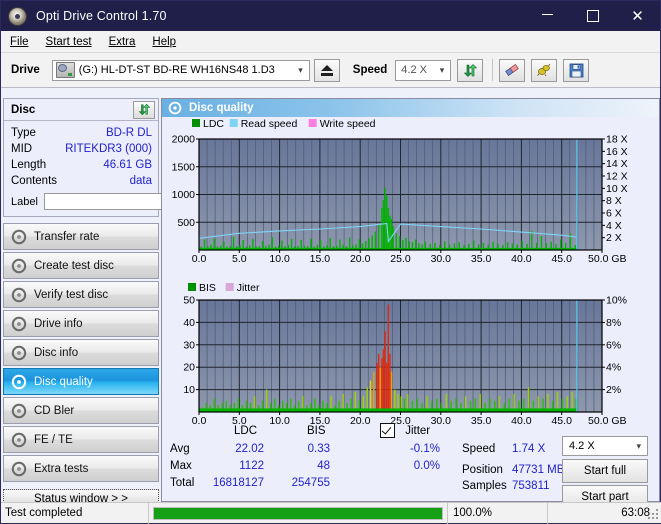  What do you see at coordinates (605, 471) in the screenshot?
I see `start-full-button: Start full` at bounding box center [605, 471].